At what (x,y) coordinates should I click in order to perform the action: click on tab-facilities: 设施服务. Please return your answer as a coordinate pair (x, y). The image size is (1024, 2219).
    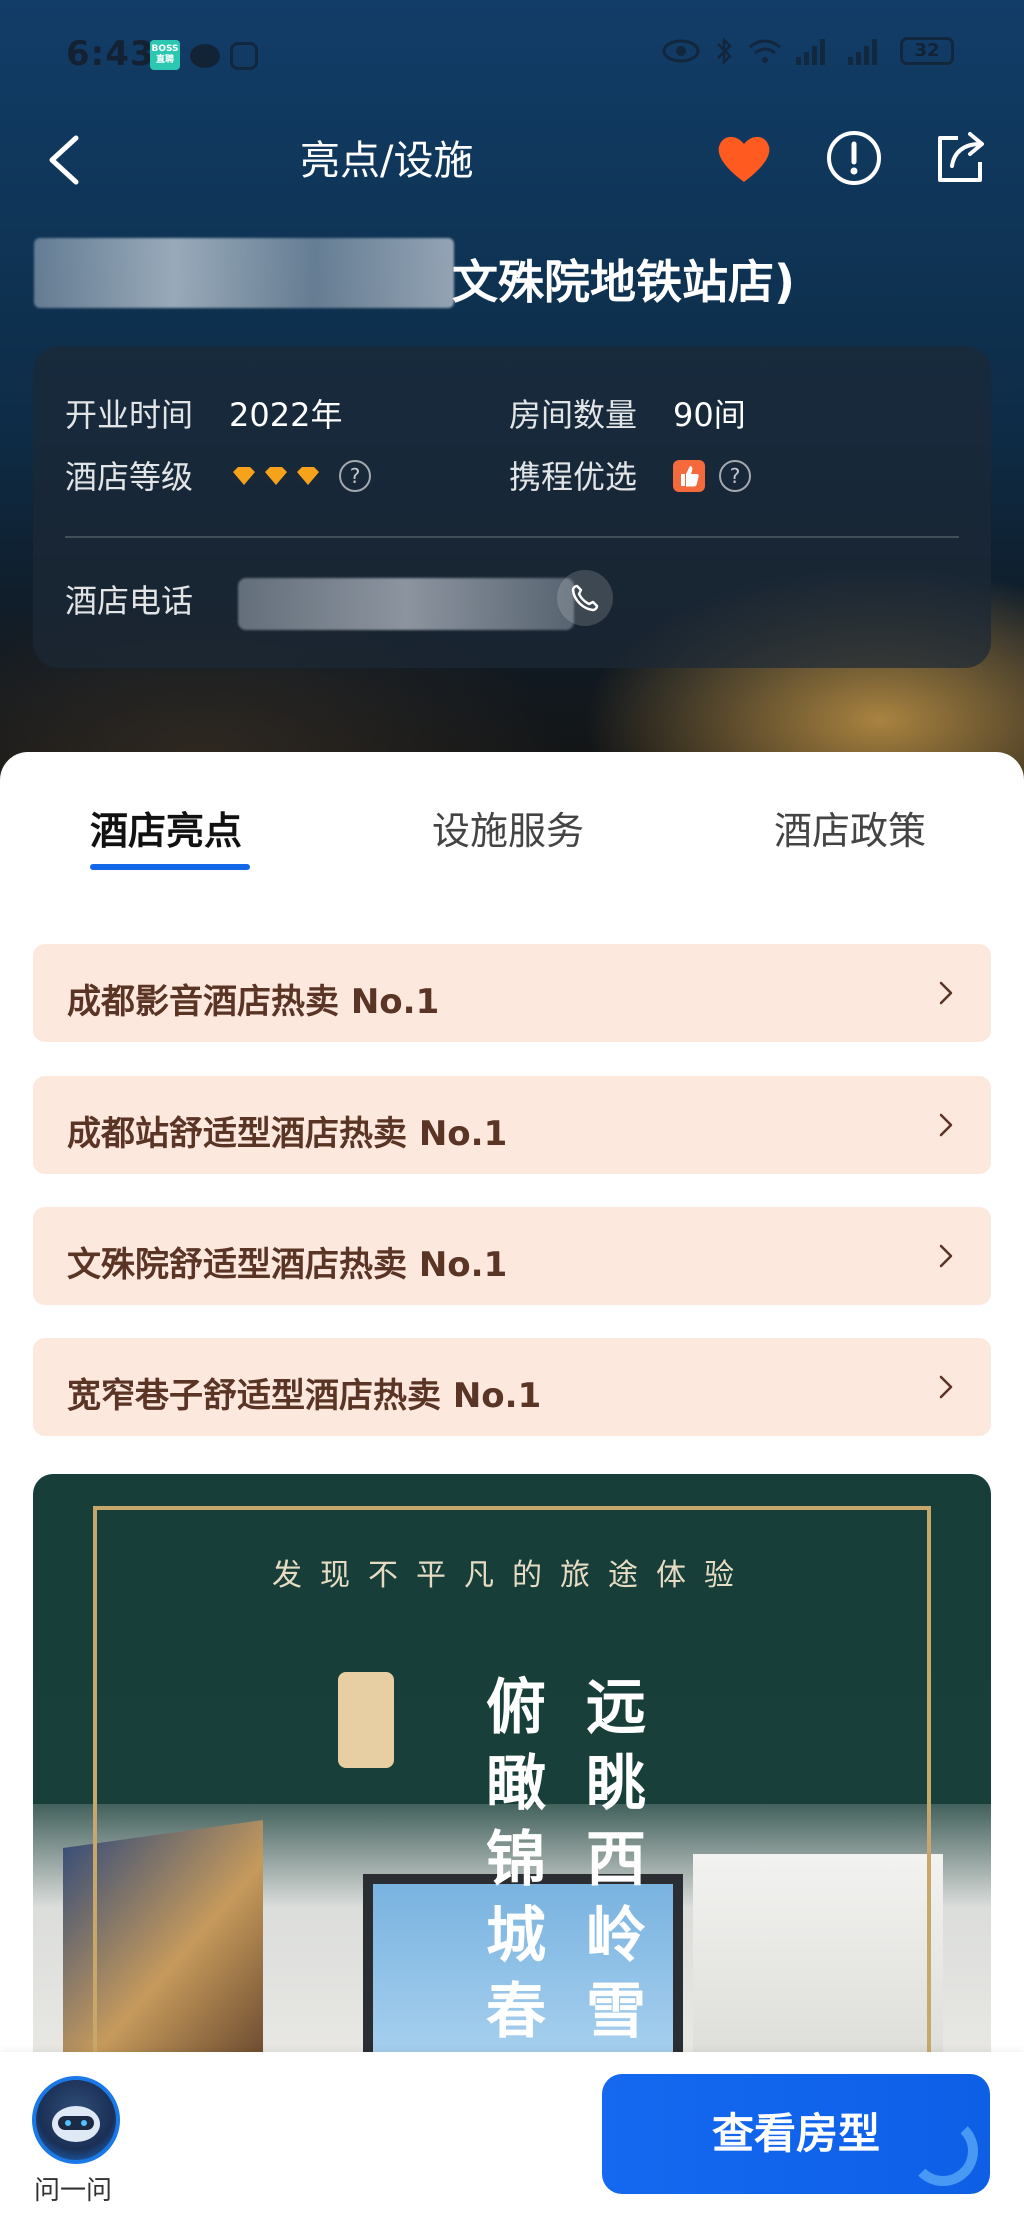
    Looking at the image, I should click on (508, 827).